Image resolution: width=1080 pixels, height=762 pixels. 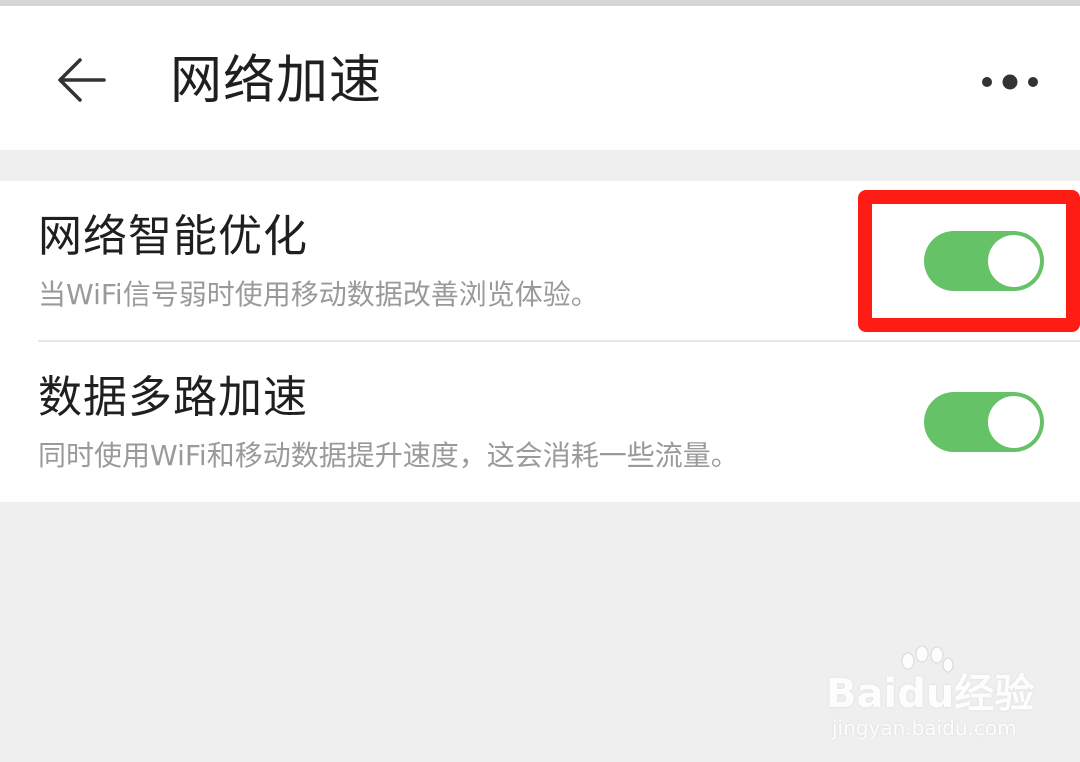 What do you see at coordinates (984, 261) in the screenshot?
I see `network-optimization-toggle` at bounding box center [984, 261].